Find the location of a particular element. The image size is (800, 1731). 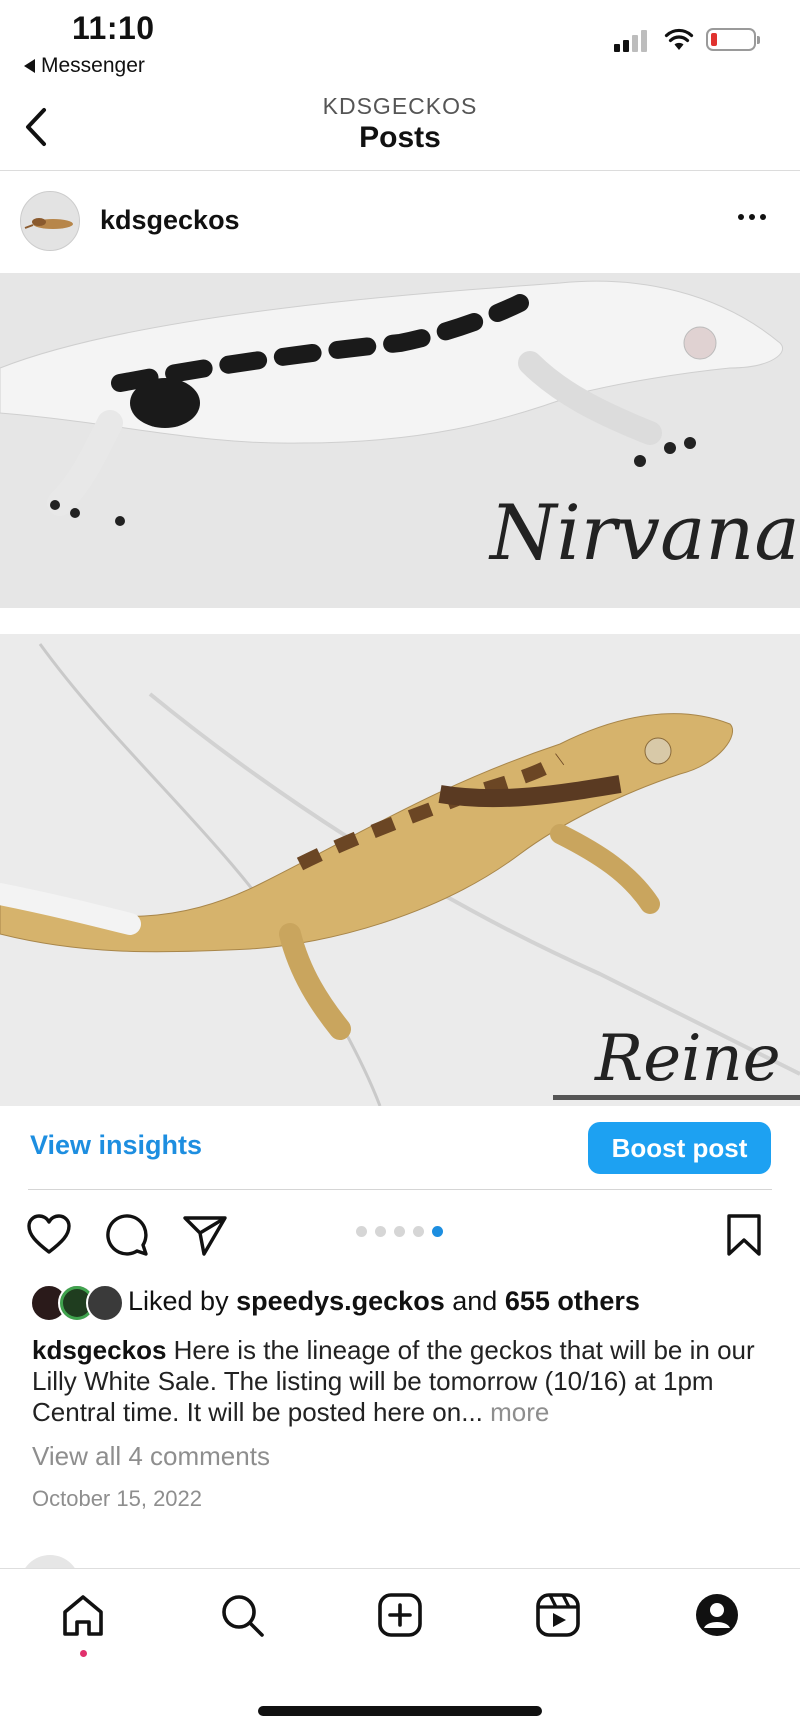

reels-icon is located at coordinates (558, 1615).